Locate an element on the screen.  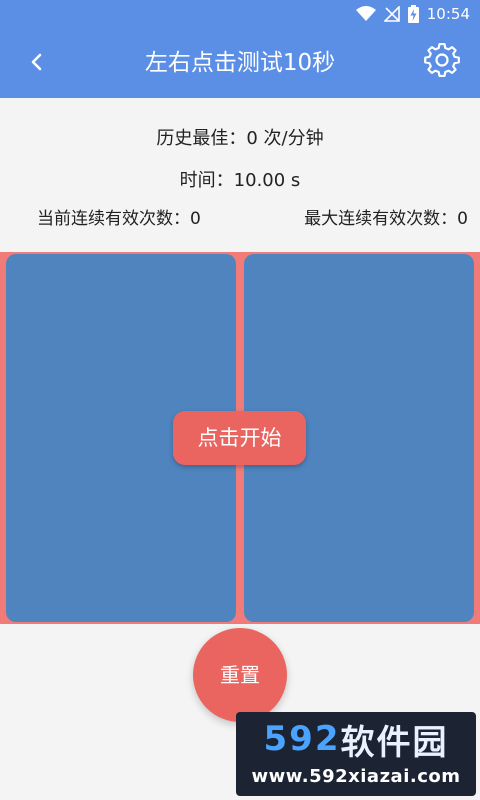
current-streak-text: 当前连续有效次数：0 is located at coordinates (119, 219).